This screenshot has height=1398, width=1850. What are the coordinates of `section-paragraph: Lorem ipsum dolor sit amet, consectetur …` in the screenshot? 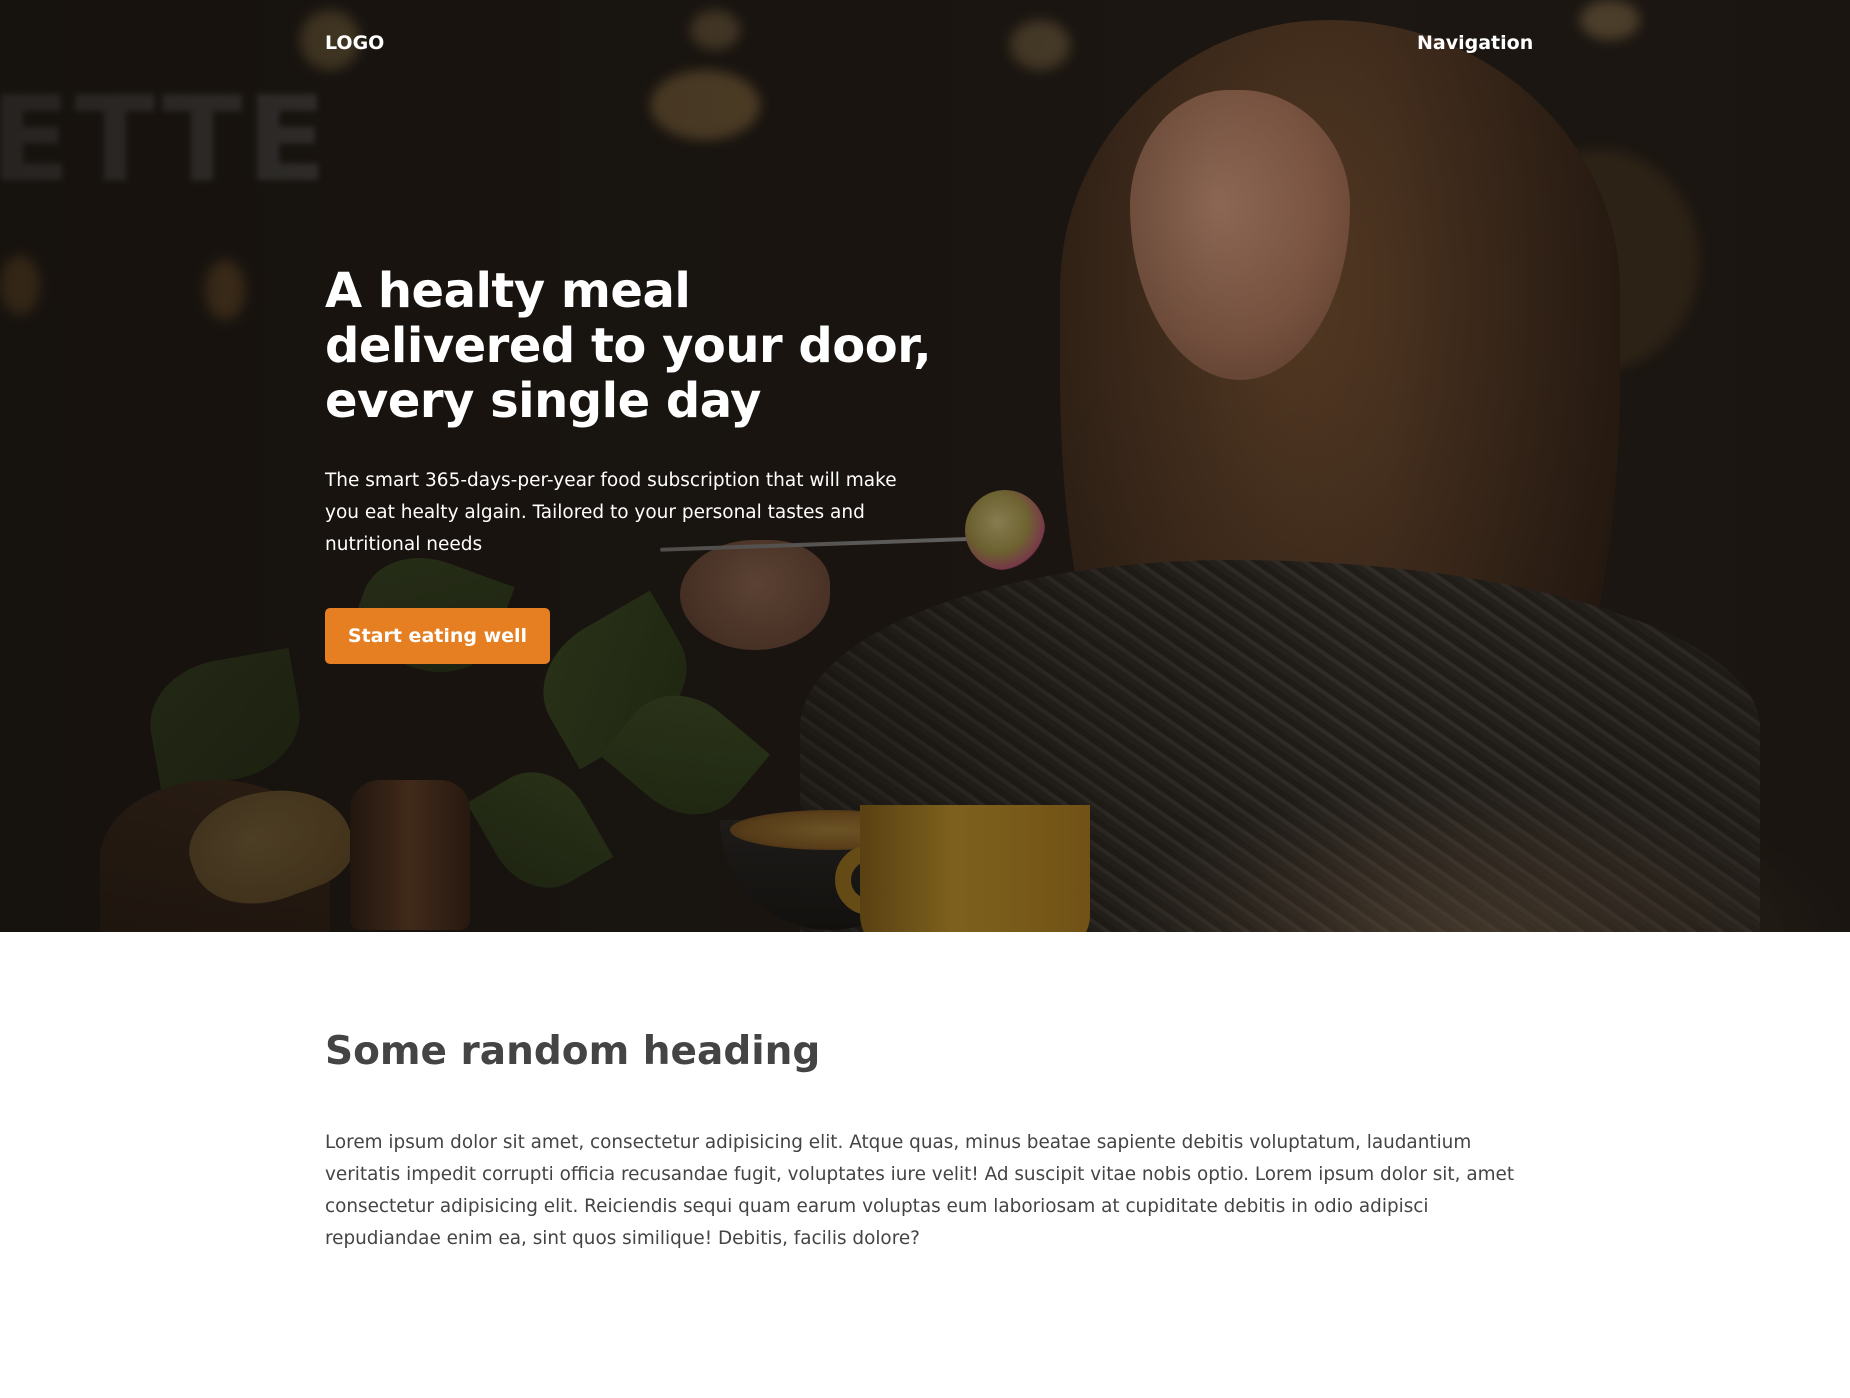 It's located at (920, 1190).